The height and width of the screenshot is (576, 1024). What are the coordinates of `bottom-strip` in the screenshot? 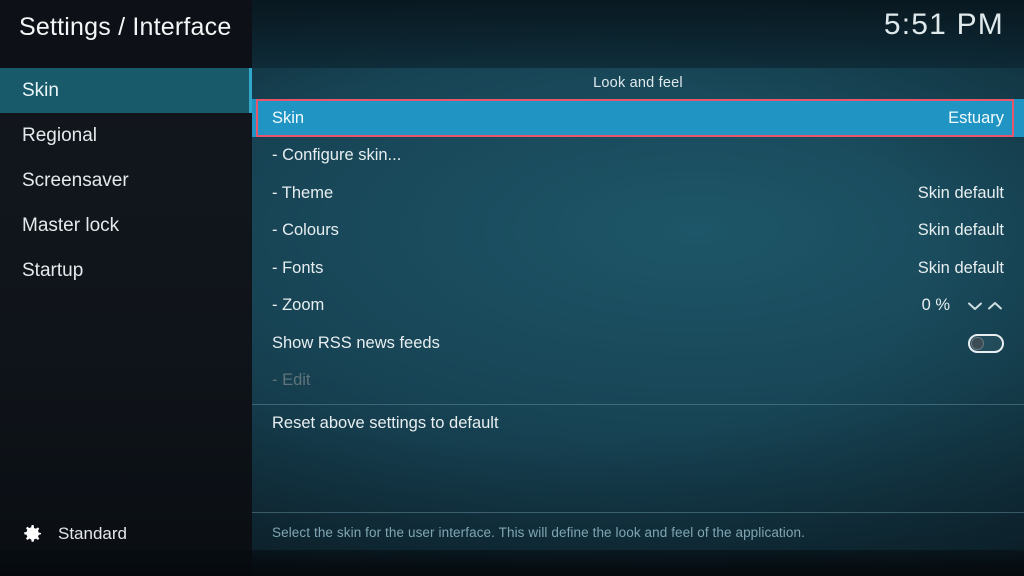 It's located at (512, 563).